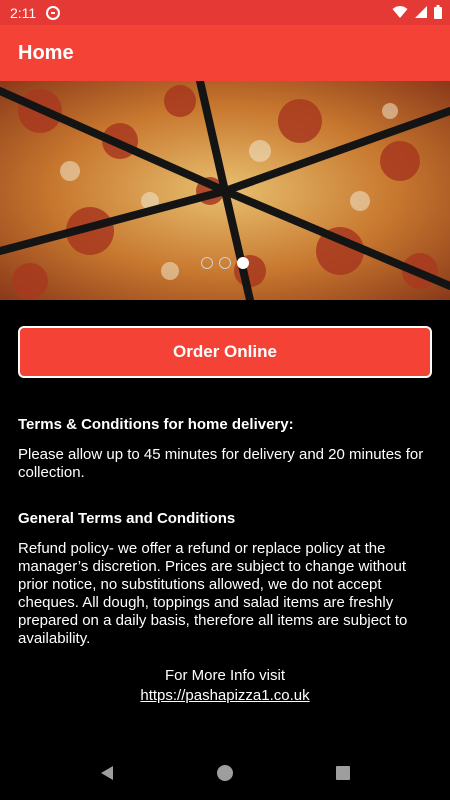  What do you see at coordinates (438, 12) in the screenshot?
I see `battery-icon` at bounding box center [438, 12].